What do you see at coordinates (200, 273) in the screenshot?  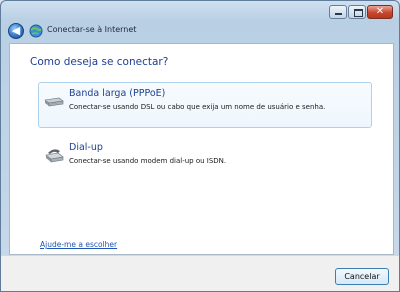 I see `wizard-footer: Cancelar` at bounding box center [200, 273].